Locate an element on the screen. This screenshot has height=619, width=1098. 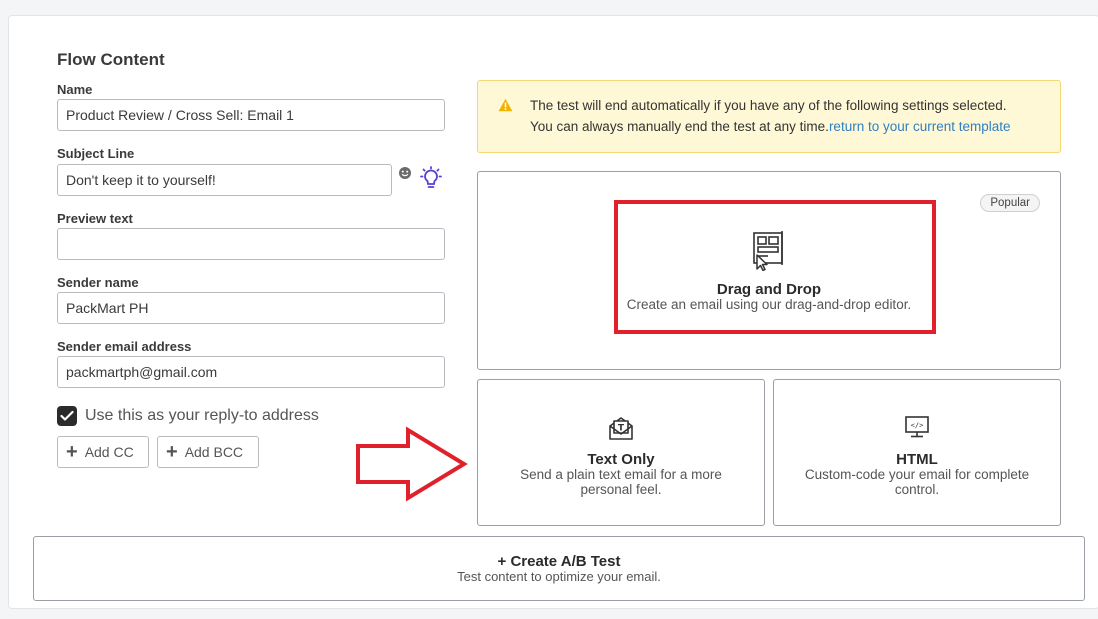
add-cc-button: + Add CC is located at coordinates (103, 452).